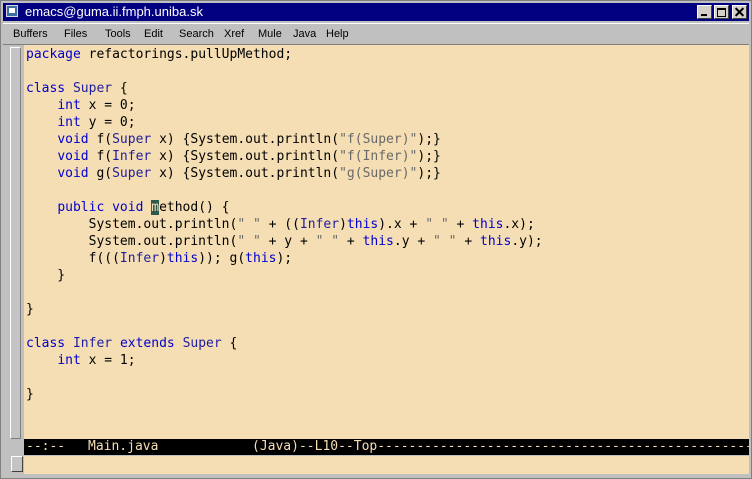 This screenshot has width=752, height=479. What do you see at coordinates (73, 258) in the screenshot?
I see `code-token: f(((` at bounding box center [73, 258].